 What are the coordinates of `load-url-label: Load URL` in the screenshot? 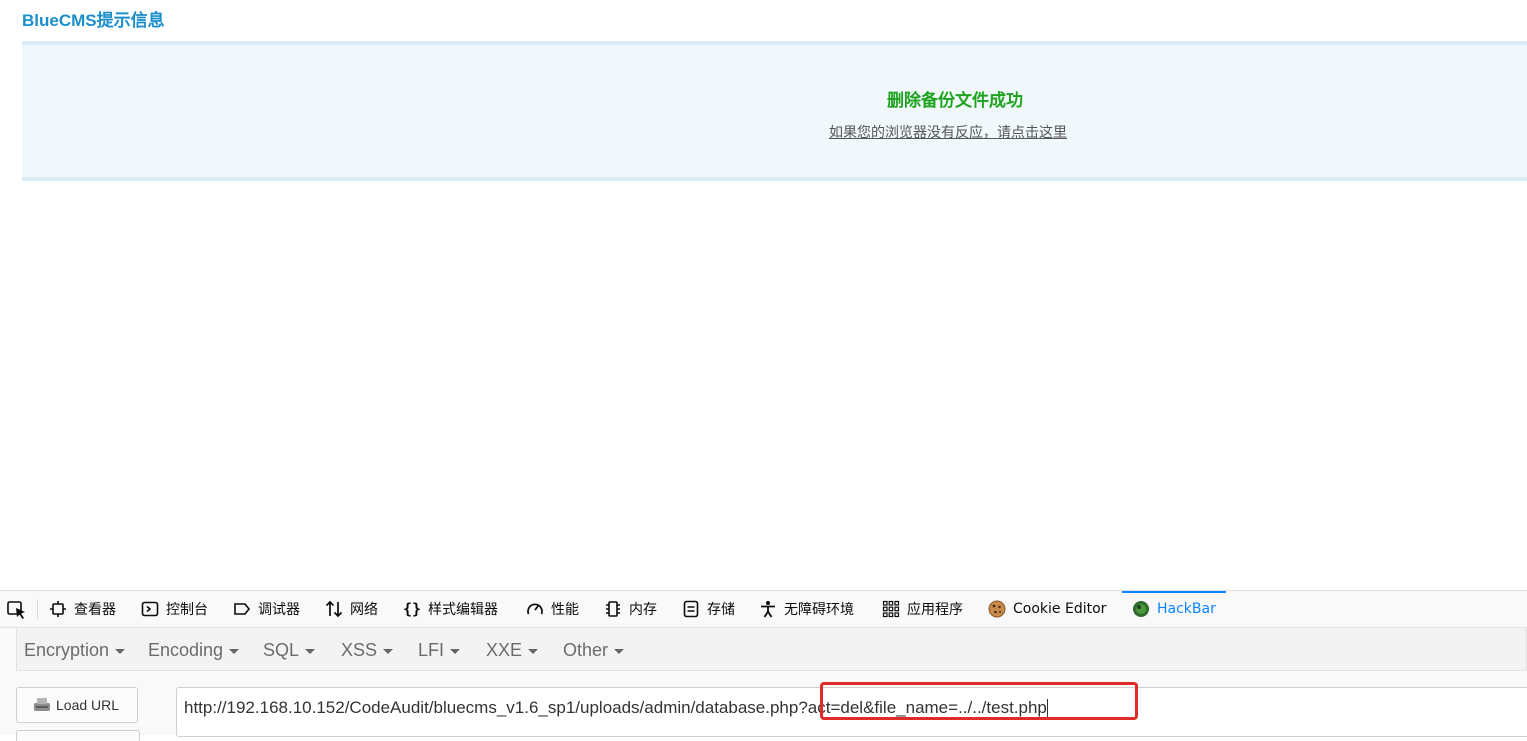 It's located at (88, 705).